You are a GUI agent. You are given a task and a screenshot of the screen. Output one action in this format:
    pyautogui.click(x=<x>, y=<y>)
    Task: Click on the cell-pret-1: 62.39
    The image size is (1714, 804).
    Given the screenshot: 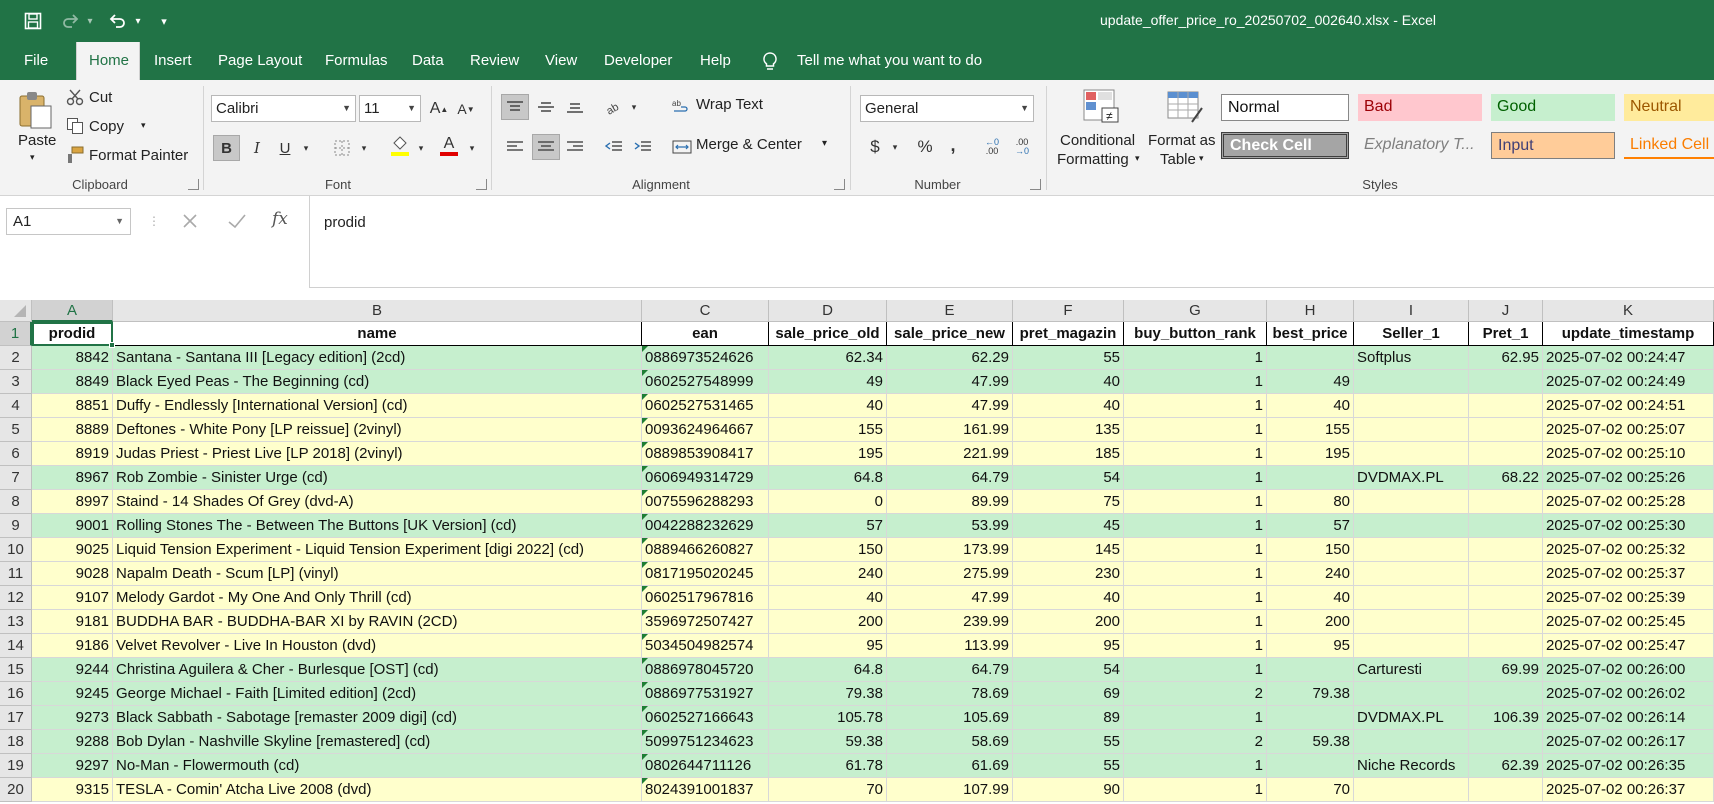 What is the action you would take?
    pyautogui.click(x=1506, y=766)
    